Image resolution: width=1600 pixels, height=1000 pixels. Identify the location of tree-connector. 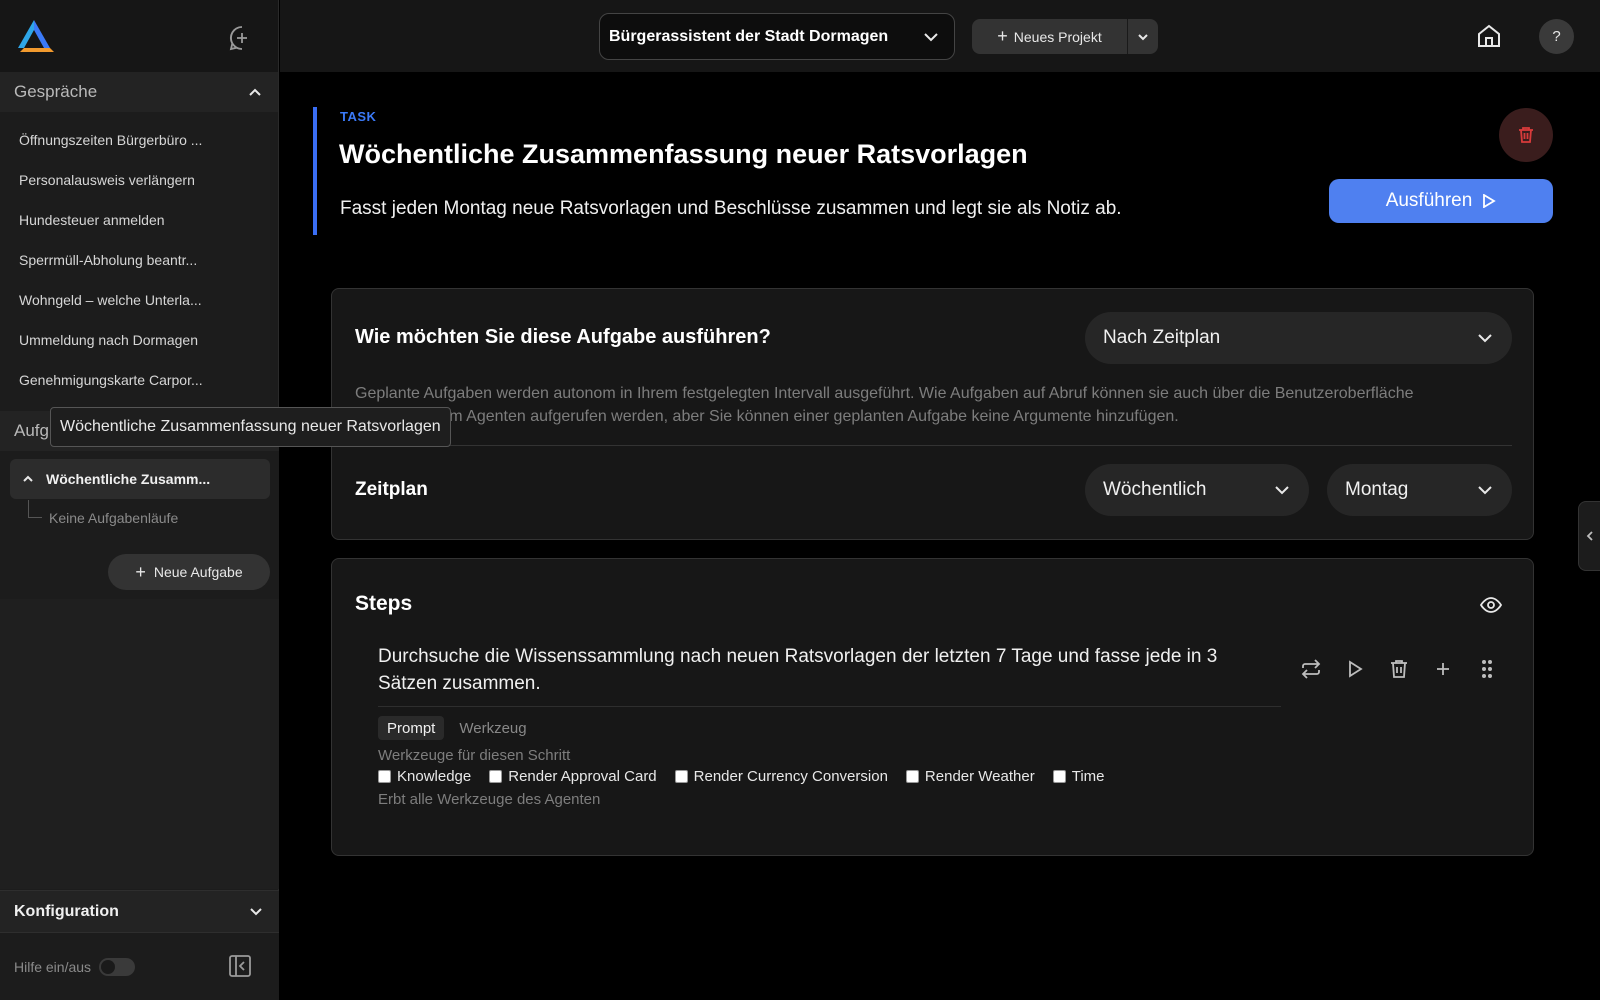
(35, 509).